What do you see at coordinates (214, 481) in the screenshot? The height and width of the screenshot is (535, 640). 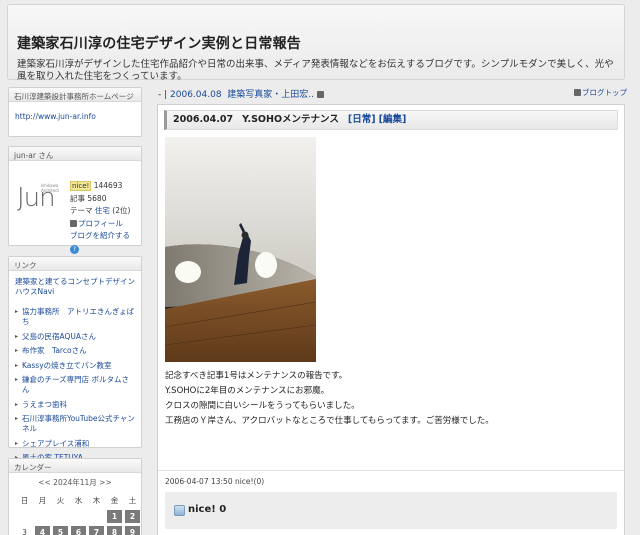 I see `entry-meta: 2006-04-07 13:50 nice!(0)` at bounding box center [214, 481].